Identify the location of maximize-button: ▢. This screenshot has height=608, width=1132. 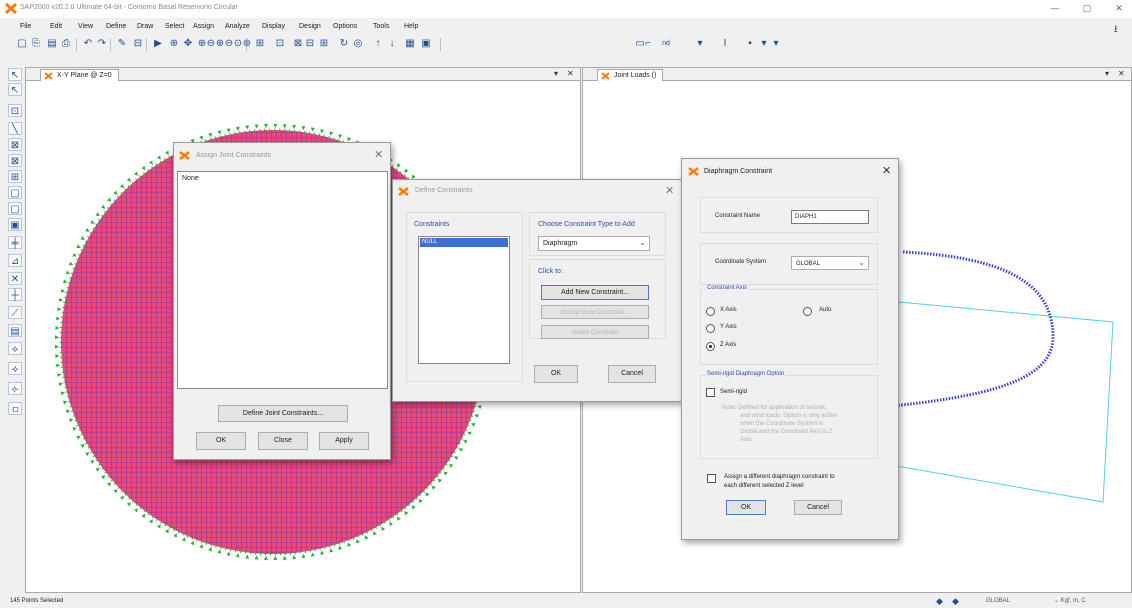
(1087, 8).